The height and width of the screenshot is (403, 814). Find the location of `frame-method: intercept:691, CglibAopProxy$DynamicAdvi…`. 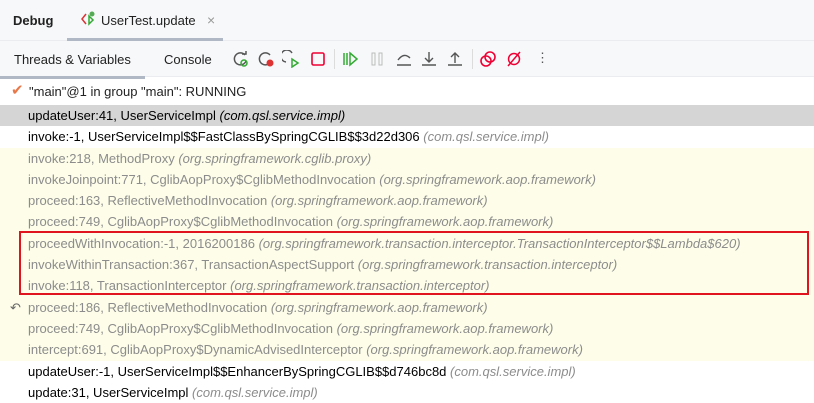

frame-method: intercept:691, CglibAopProxy$DynamicAdvi… is located at coordinates (195, 350).